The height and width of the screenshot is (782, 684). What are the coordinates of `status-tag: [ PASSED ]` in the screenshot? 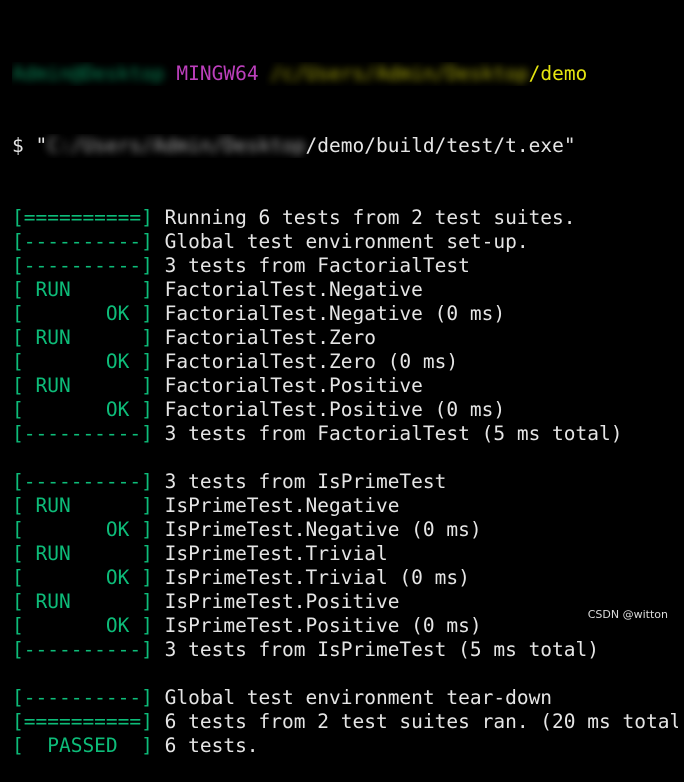 It's located at (82, 745).